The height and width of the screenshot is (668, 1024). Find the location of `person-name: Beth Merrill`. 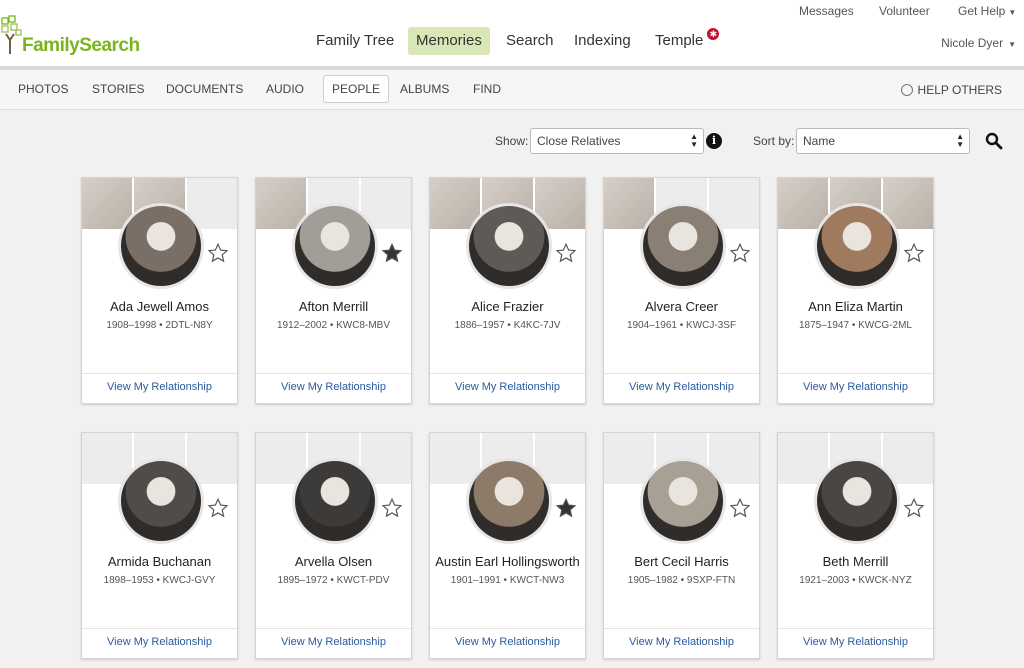

person-name: Beth Merrill is located at coordinates (855, 561).